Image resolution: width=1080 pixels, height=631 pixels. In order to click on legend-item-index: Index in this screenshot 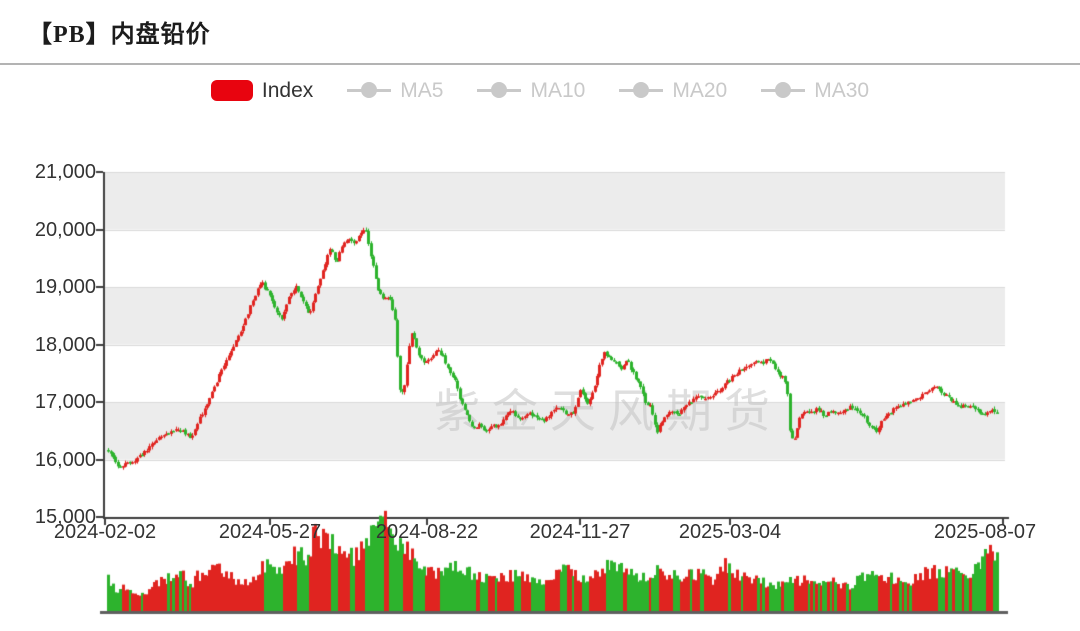, I will do `click(262, 90)`.